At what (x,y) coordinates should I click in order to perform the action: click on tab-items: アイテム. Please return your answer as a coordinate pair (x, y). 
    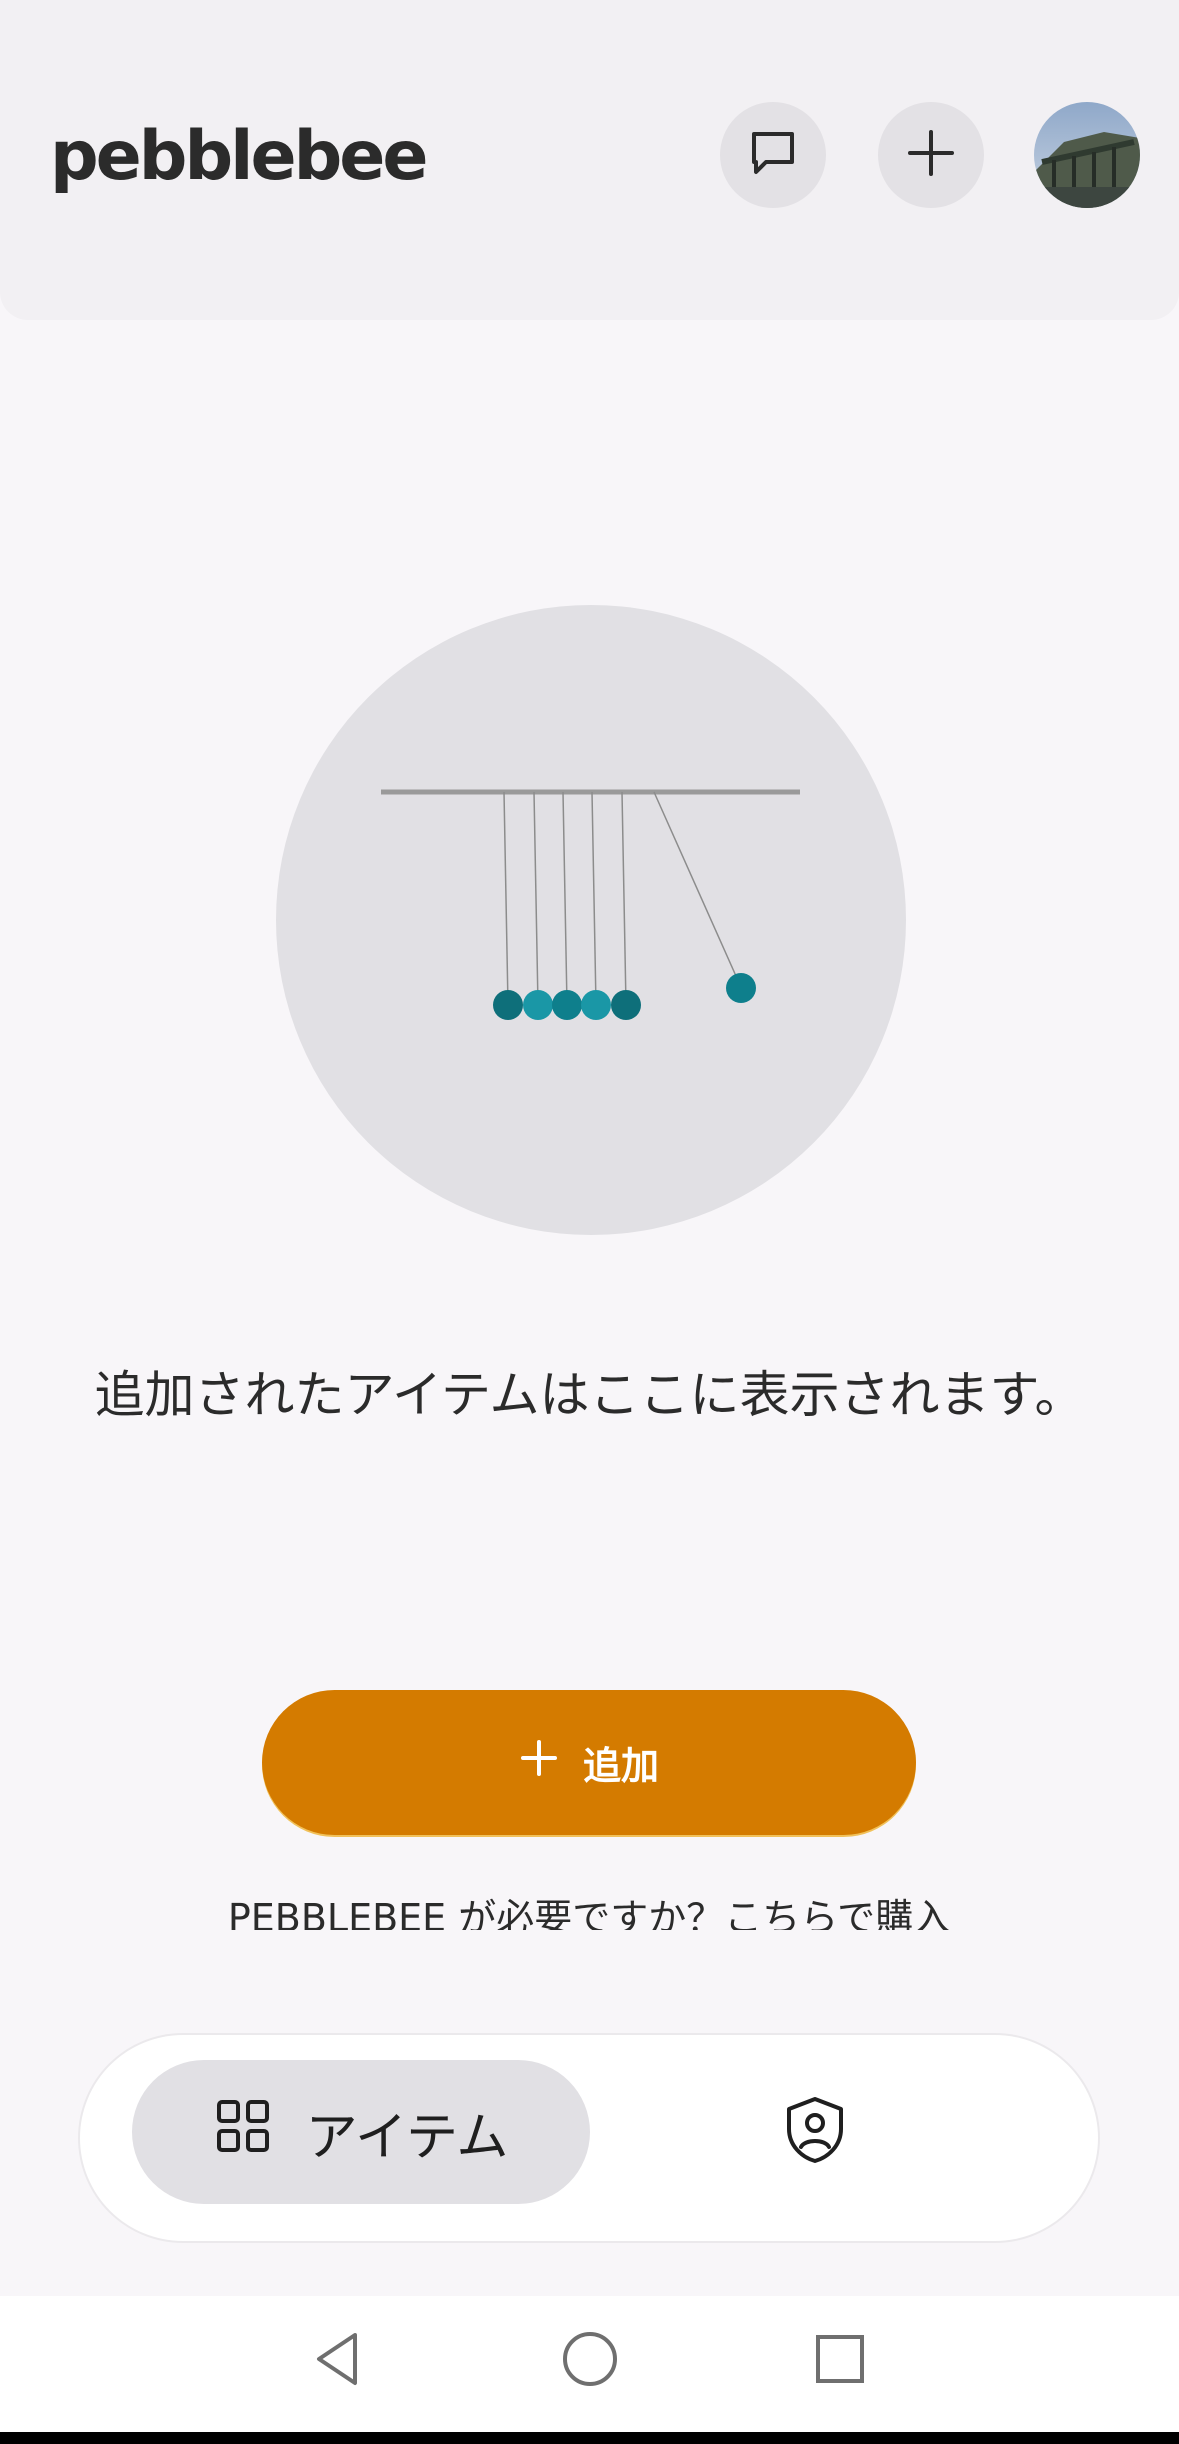
    Looking at the image, I should click on (361, 2132).